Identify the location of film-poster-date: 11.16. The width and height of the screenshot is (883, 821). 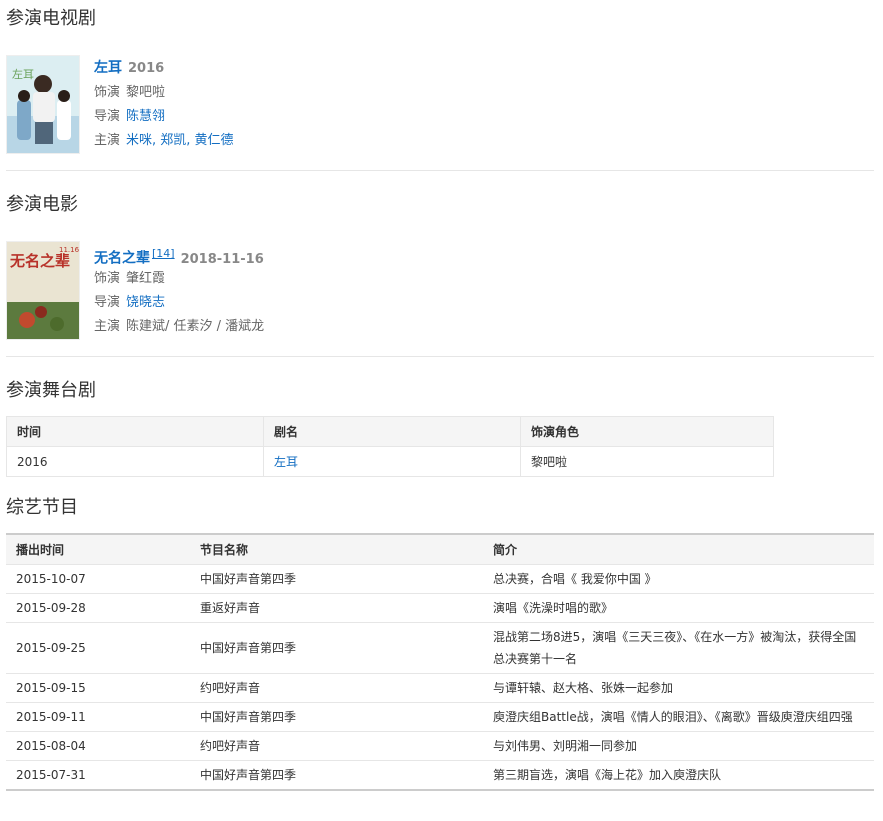
(69, 250).